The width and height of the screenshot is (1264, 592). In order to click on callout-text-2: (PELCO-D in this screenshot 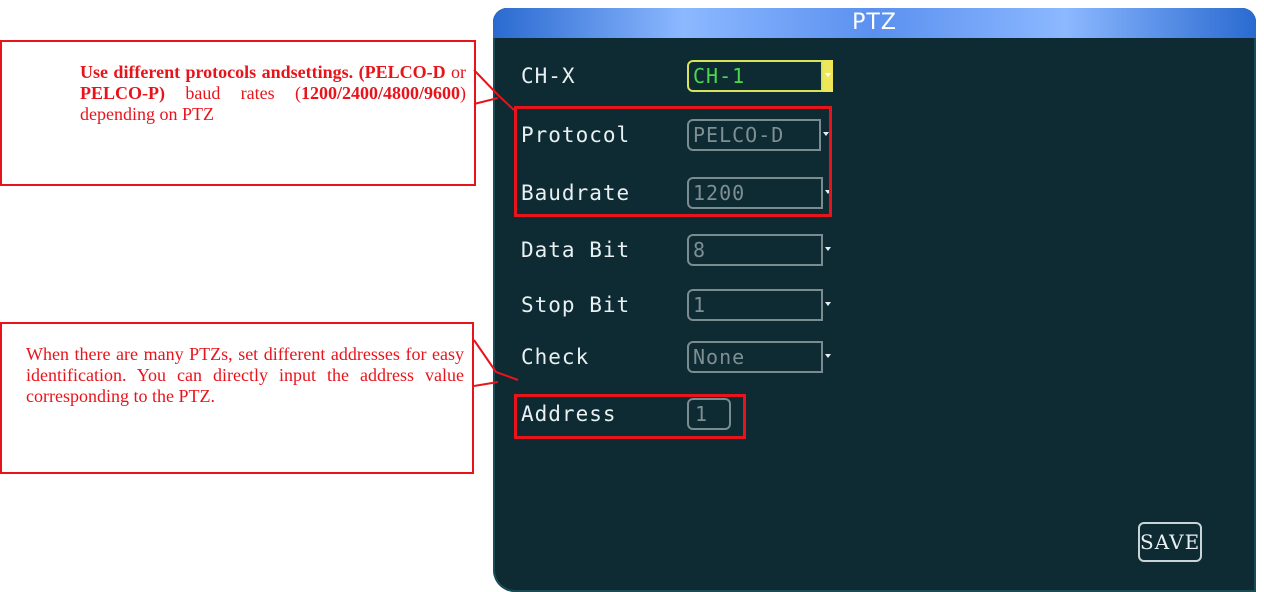, I will do `click(402, 72)`.